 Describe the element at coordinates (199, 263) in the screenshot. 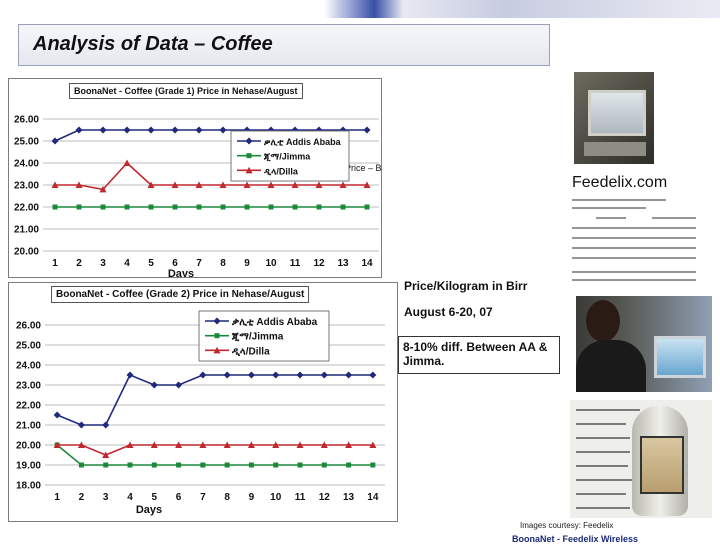

I see `chart1-xtick-label: 7` at that location.